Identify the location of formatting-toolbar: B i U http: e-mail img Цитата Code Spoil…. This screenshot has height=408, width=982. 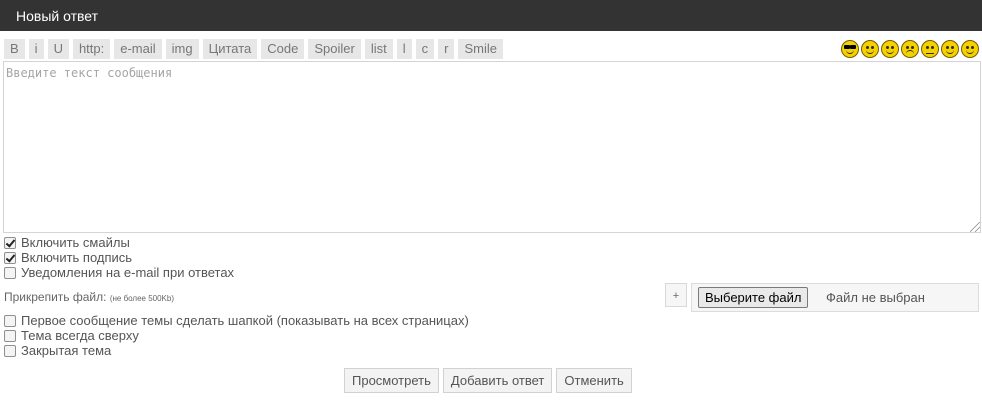
(253, 49).